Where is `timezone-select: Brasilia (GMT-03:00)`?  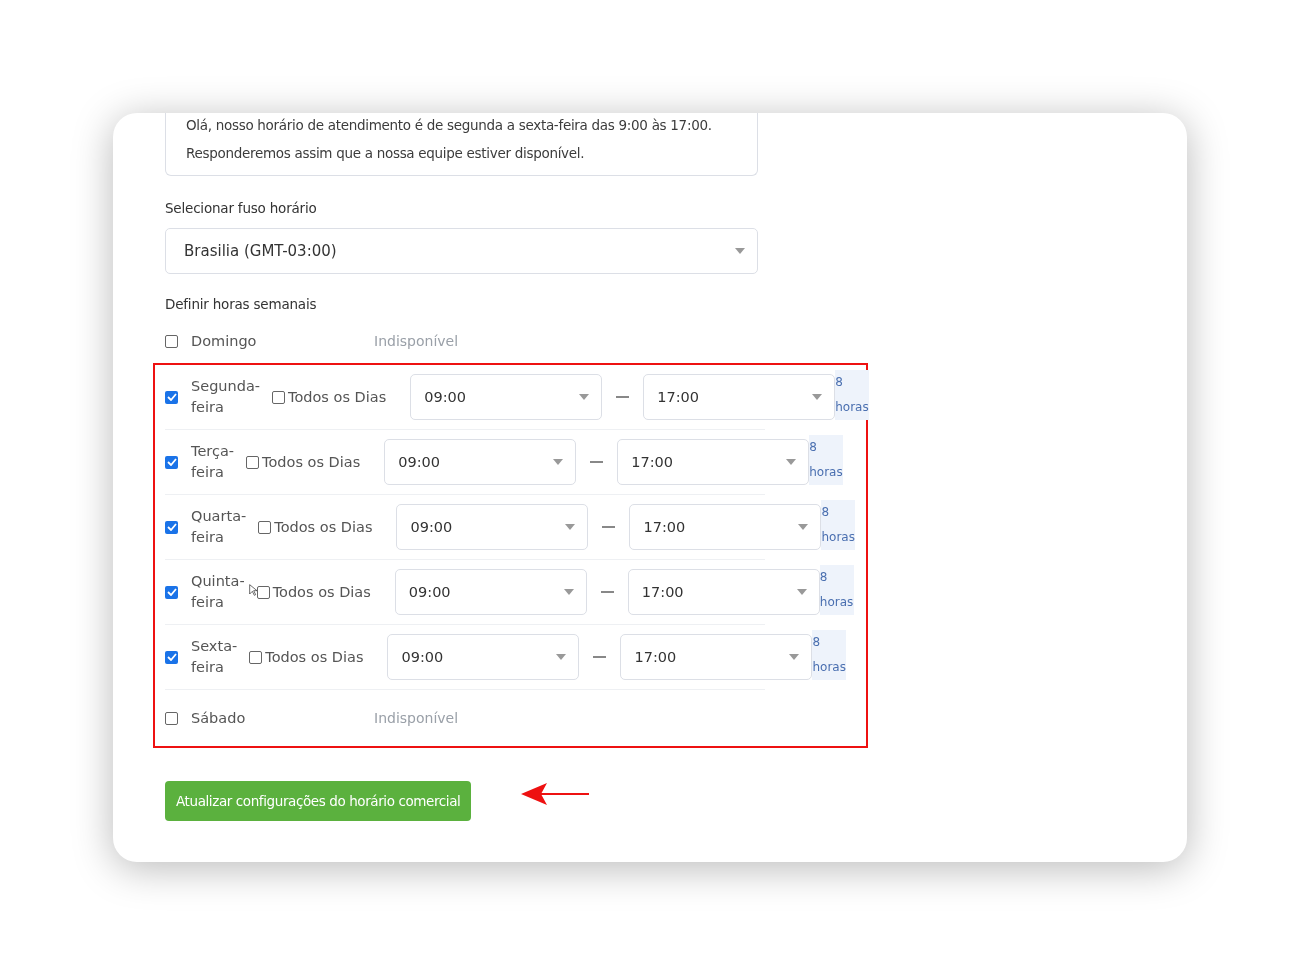 timezone-select: Brasilia (GMT-03:00) is located at coordinates (461, 251).